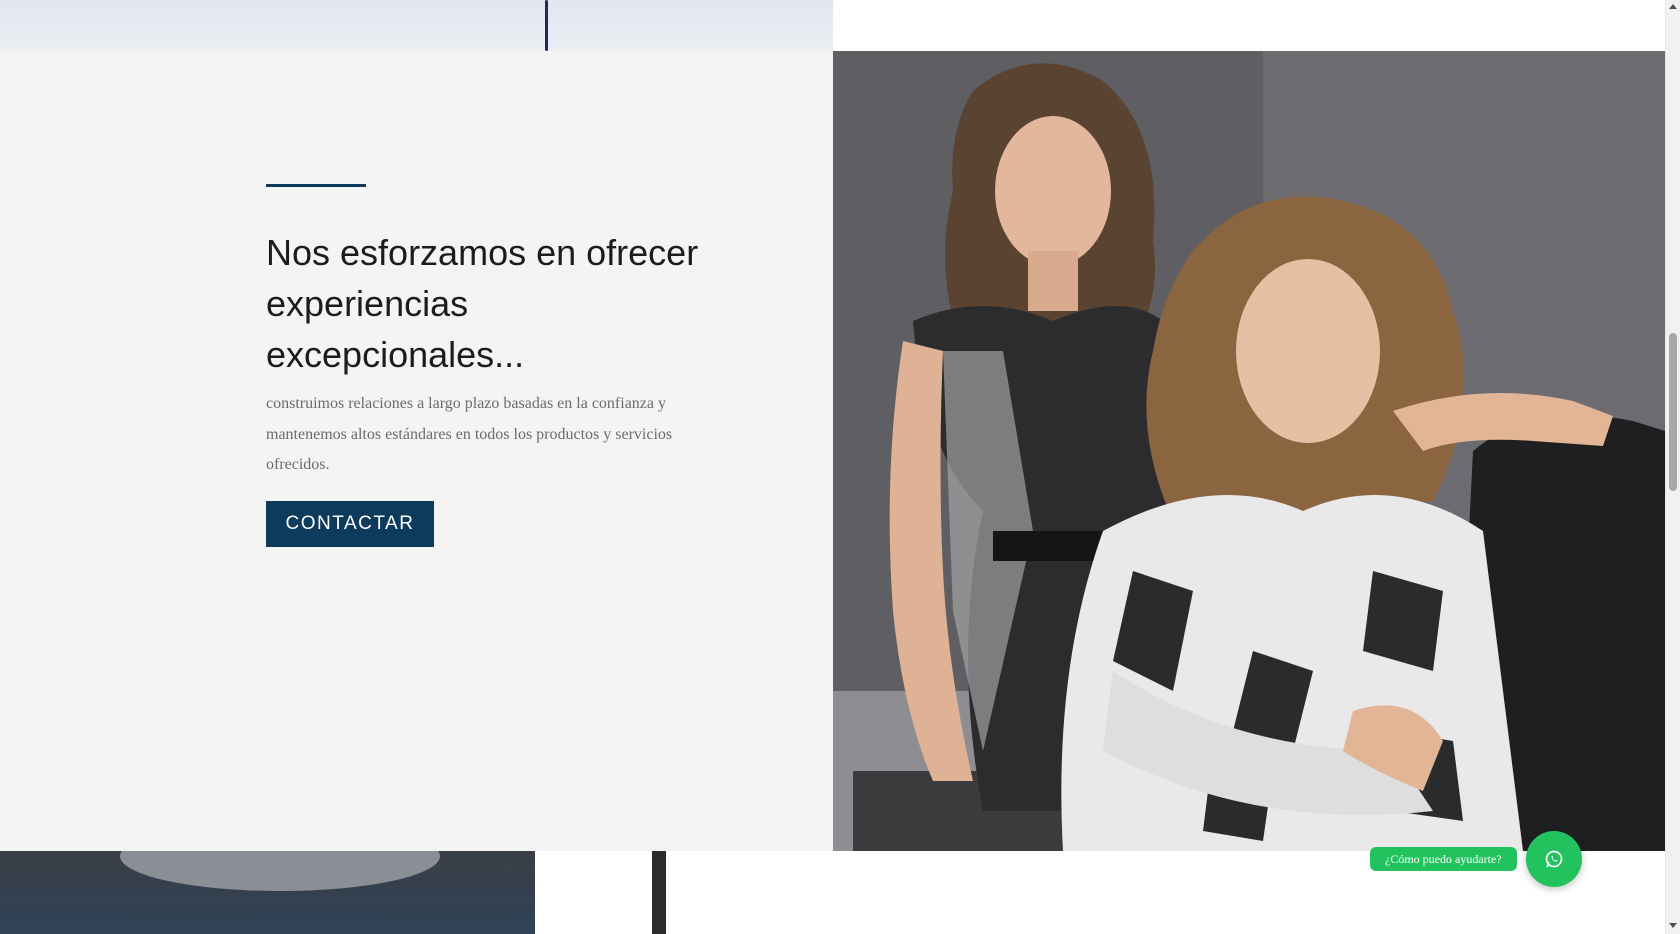 This screenshot has height=934, width=1680. Describe the element at coordinates (416, 25) in the screenshot. I see `previous-section-image` at that location.